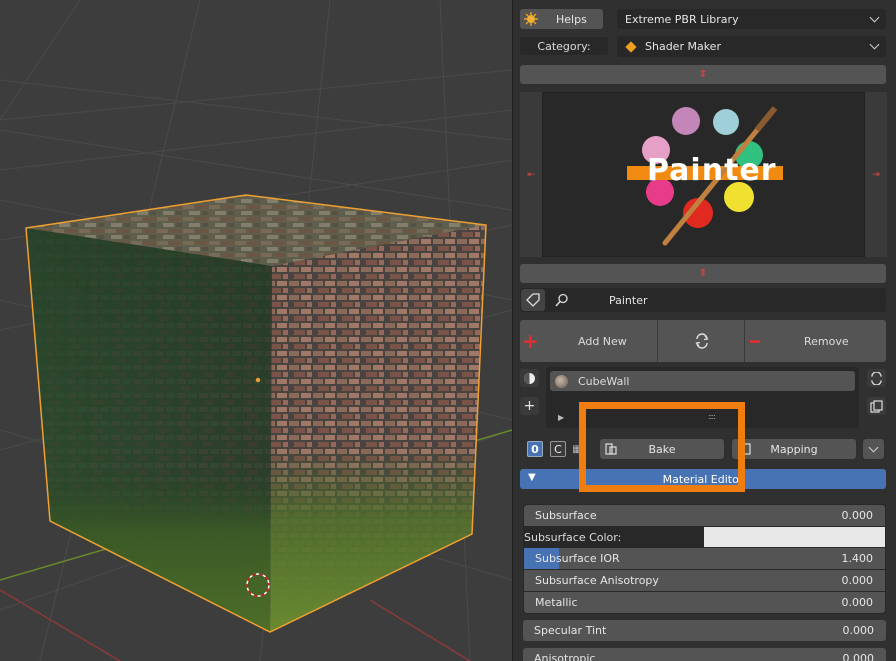 The width and height of the screenshot is (896, 661). I want to click on copy-button, so click(876, 406).